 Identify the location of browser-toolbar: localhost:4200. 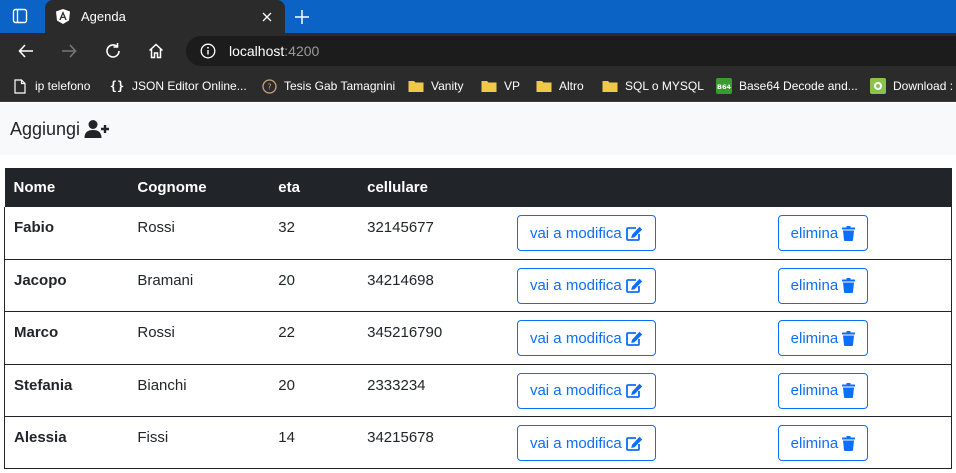
(478, 51).